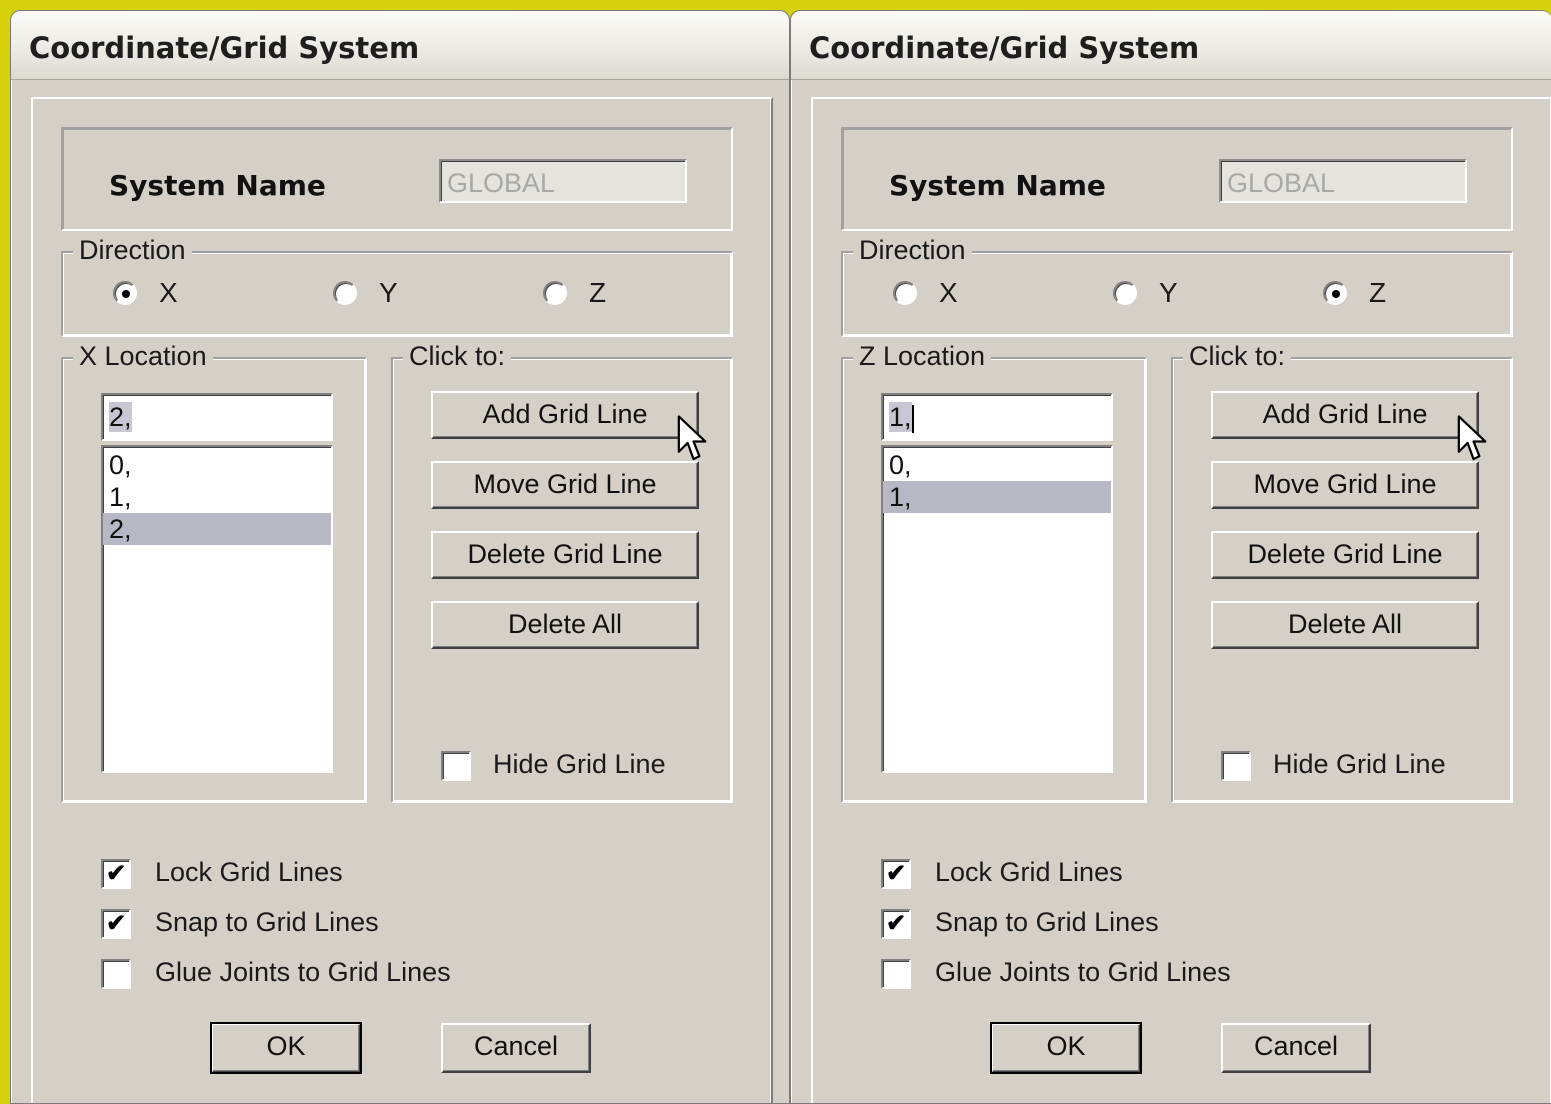 This screenshot has width=1551, height=1104. I want to click on location-legend: X Location, so click(143, 356).